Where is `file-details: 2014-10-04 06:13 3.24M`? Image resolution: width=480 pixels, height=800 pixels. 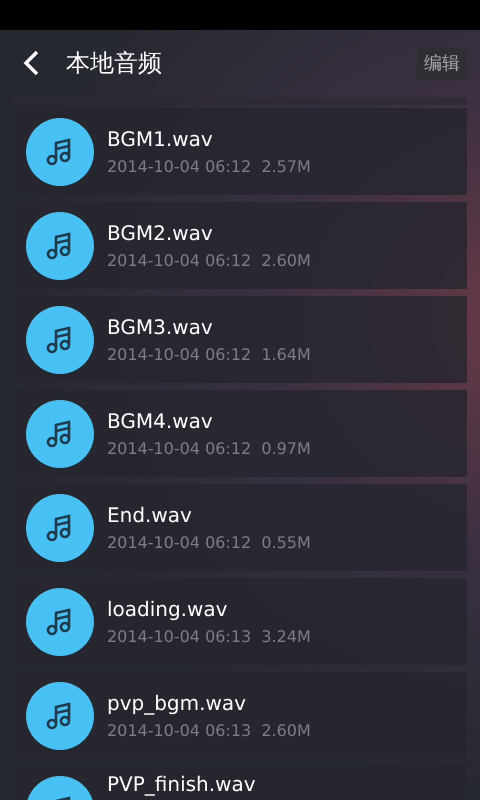
file-details: 2014-10-04 06:13 3.24M is located at coordinates (209, 637).